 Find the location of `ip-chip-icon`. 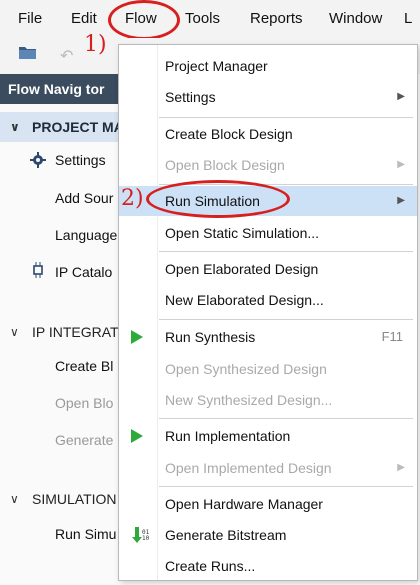

ip-chip-icon is located at coordinates (38, 270).